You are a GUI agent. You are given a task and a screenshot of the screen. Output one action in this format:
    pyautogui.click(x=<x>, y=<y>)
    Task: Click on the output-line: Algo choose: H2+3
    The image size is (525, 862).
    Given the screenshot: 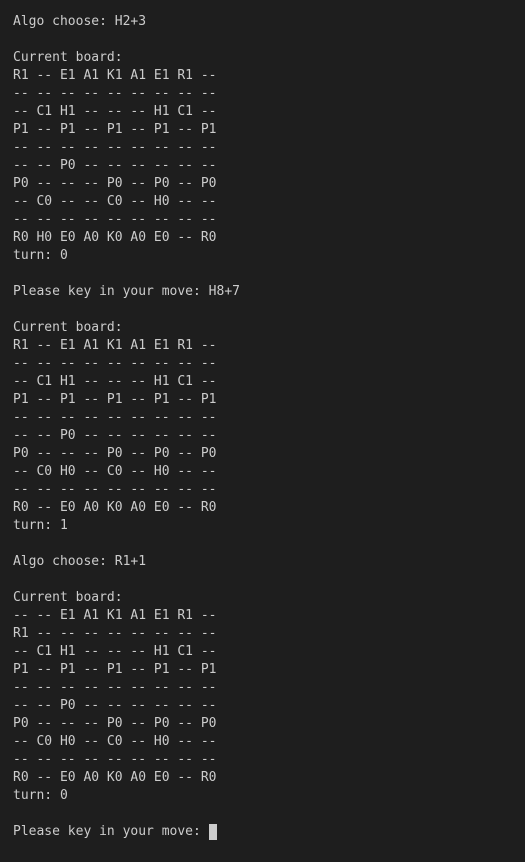 What is the action you would take?
    pyautogui.click(x=80, y=21)
    